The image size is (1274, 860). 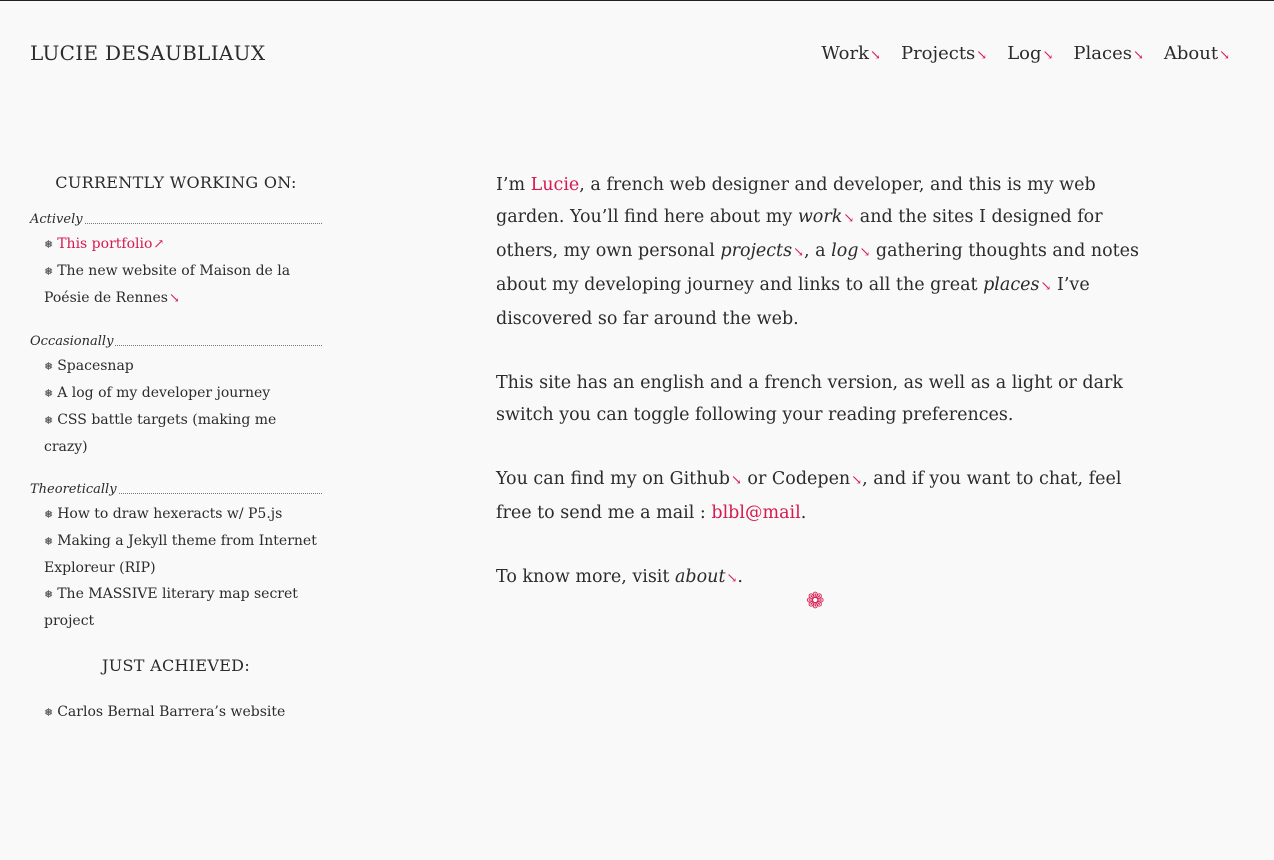 What do you see at coordinates (159, 244) in the screenshot?
I see `arrow-ne-icon: ↗` at bounding box center [159, 244].